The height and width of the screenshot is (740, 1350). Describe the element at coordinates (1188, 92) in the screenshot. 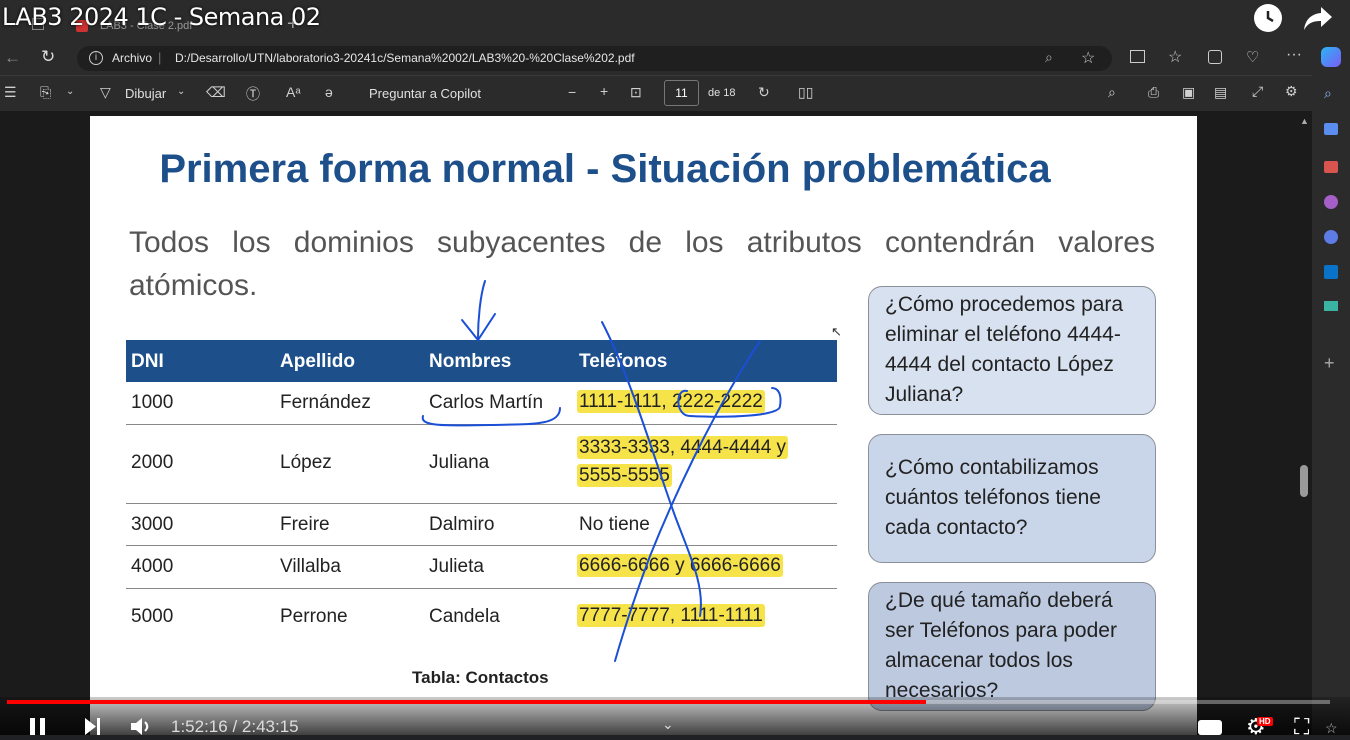

I see `save-icon: ▣` at that location.